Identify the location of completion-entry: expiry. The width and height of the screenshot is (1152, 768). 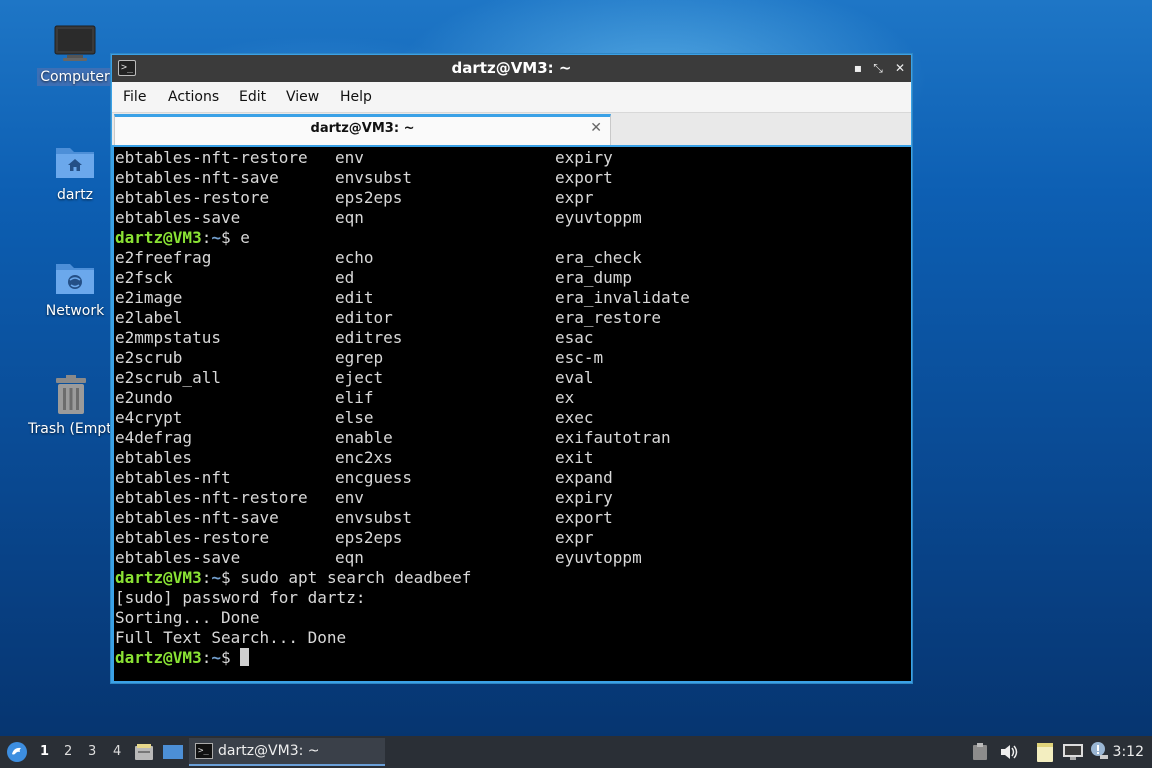
(584, 497).